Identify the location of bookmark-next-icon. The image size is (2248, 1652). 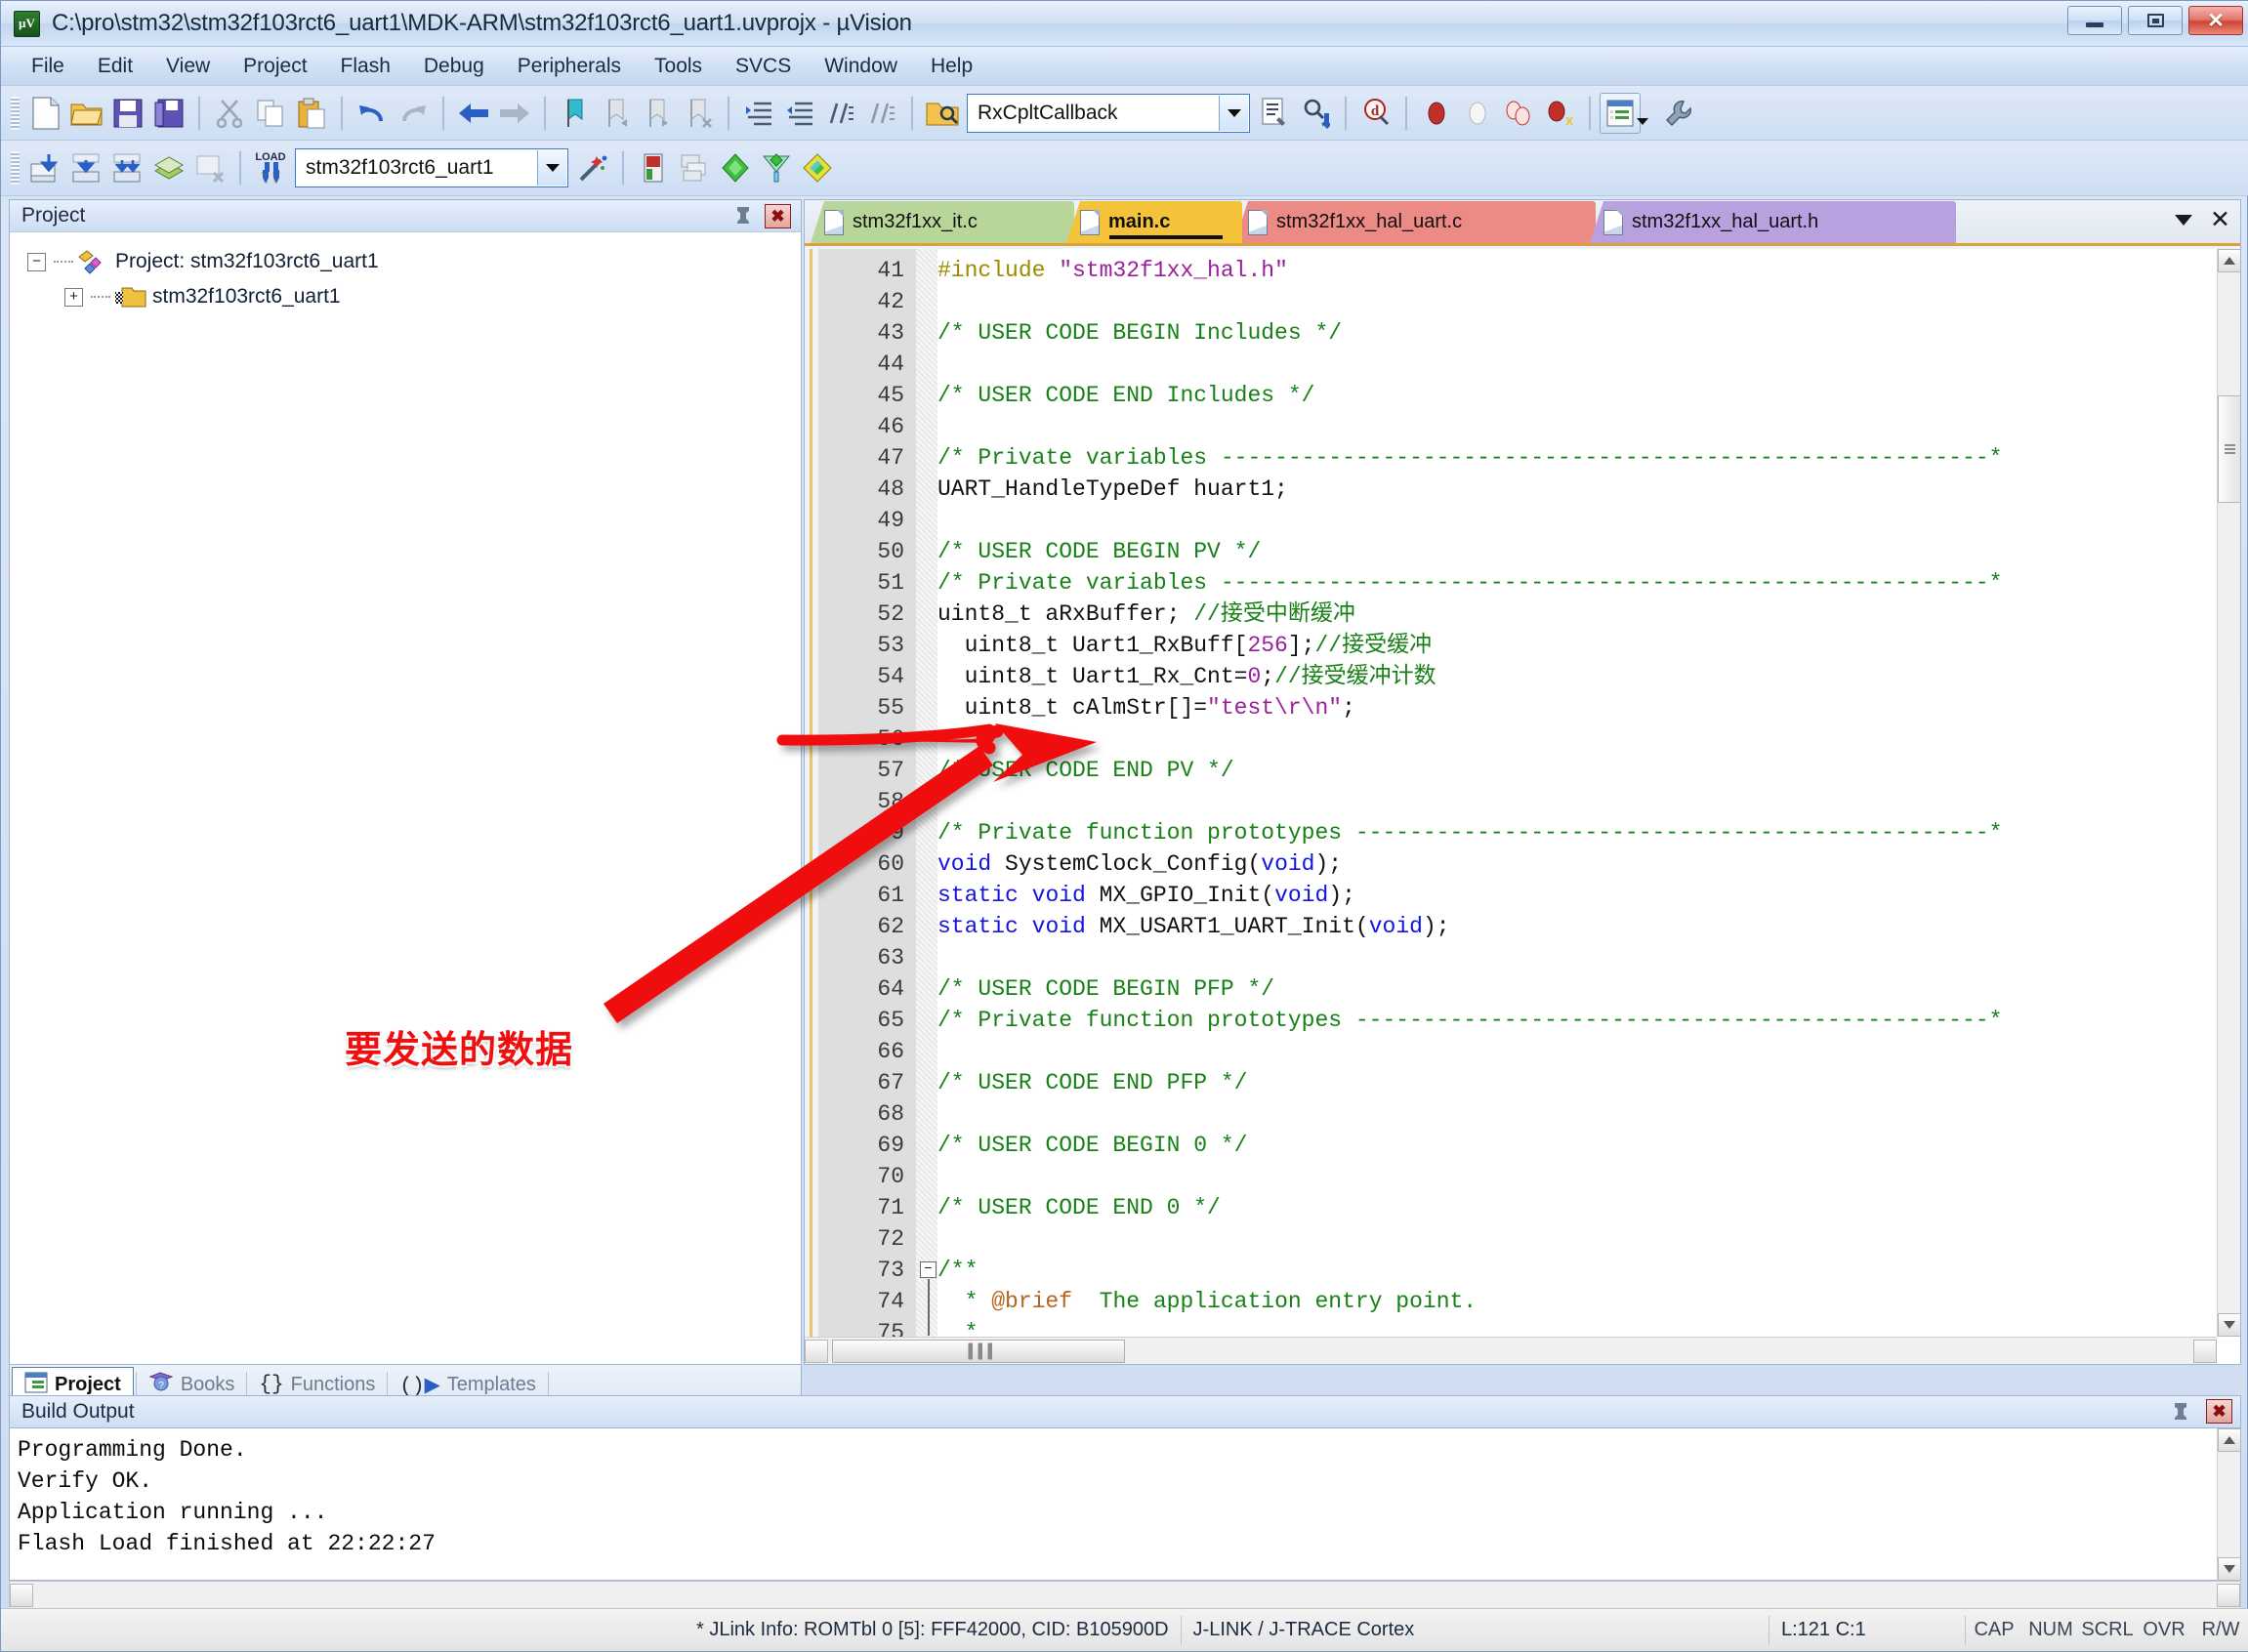
(657, 113).